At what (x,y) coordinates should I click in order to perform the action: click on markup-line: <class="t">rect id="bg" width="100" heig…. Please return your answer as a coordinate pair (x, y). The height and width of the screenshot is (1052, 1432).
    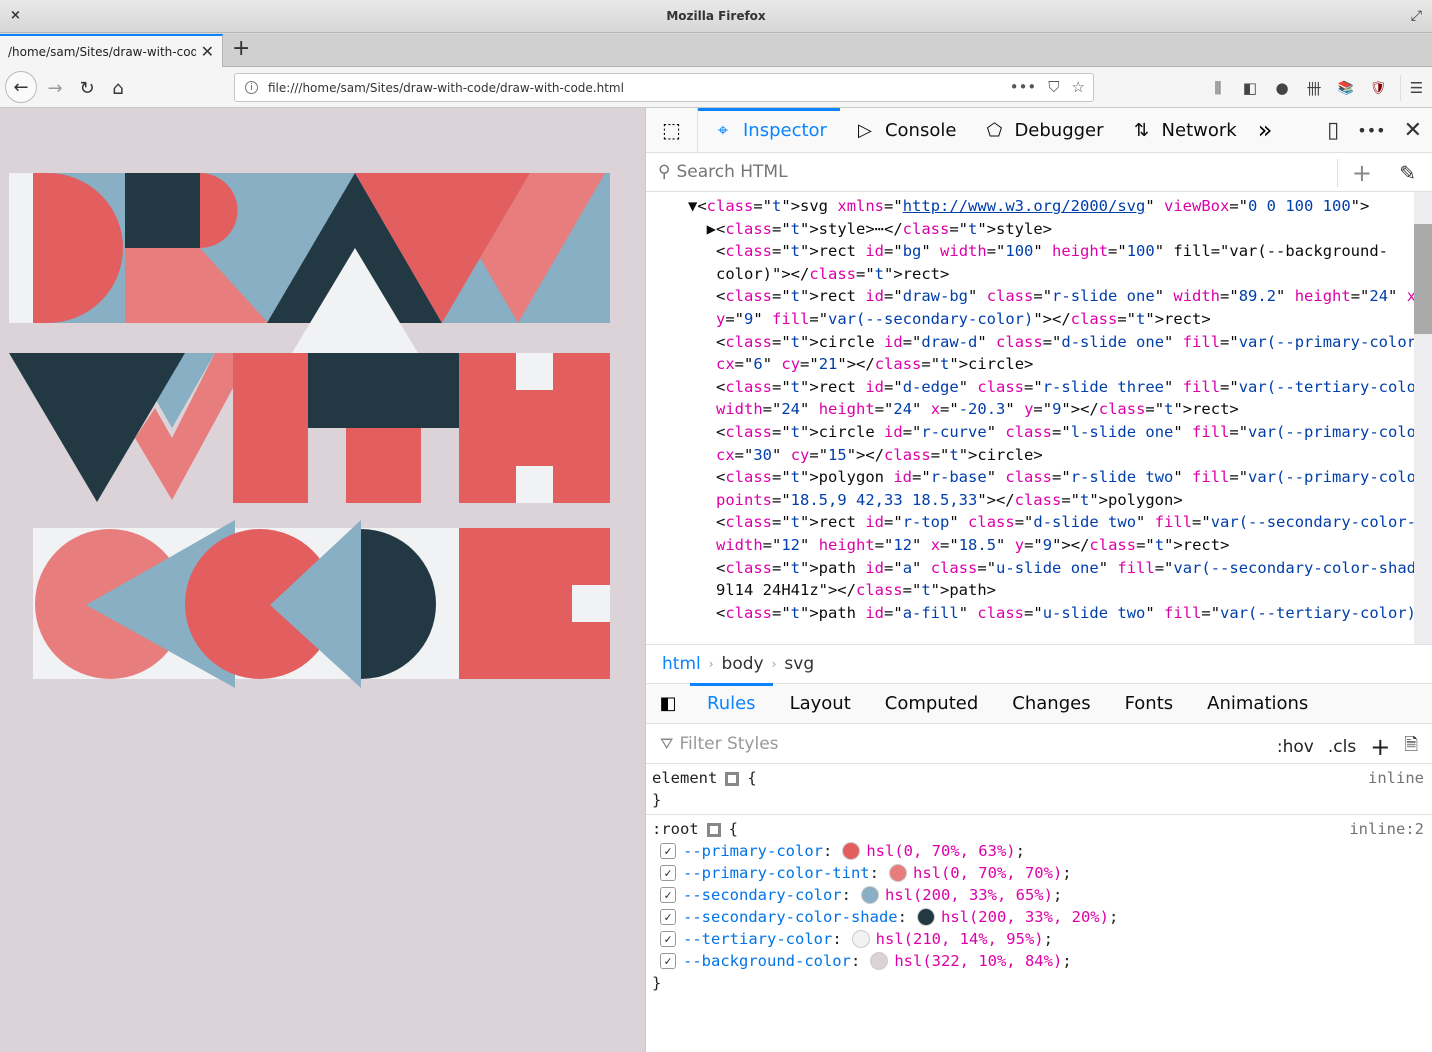
    Looking at the image, I should click on (1060, 251).